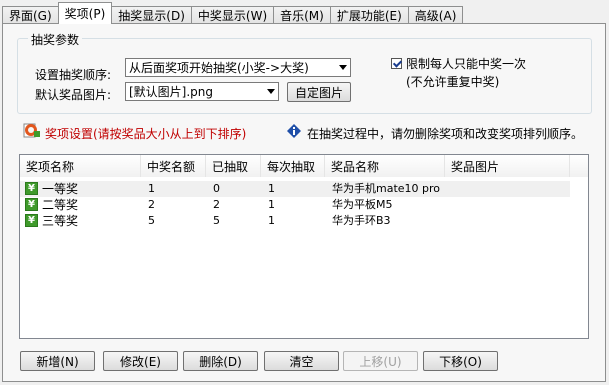 The width and height of the screenshot is (609, 385). What do you see at coordinates (302, 15) in the screenshot?
I see `tab-music: 音乐(M)` at bounding box center [302, 15].